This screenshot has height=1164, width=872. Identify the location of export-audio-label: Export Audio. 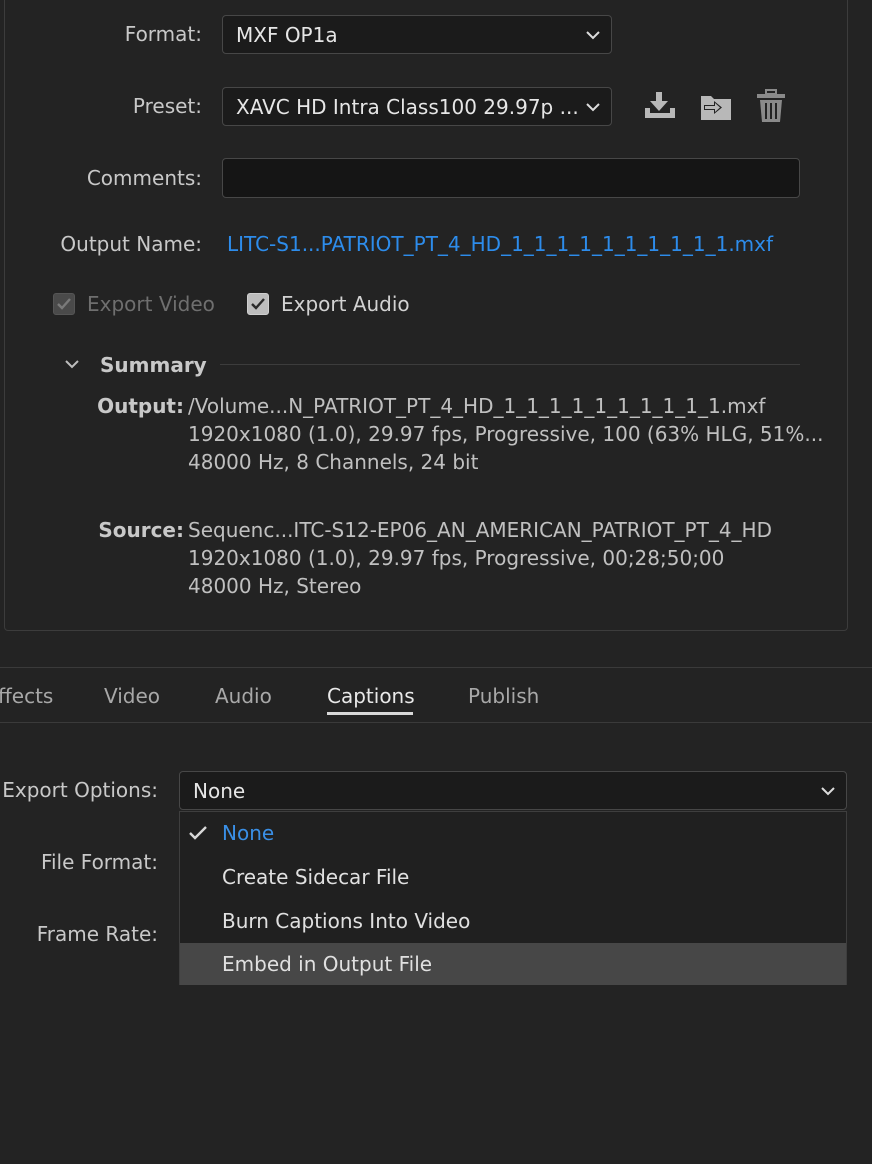
(345, 304).